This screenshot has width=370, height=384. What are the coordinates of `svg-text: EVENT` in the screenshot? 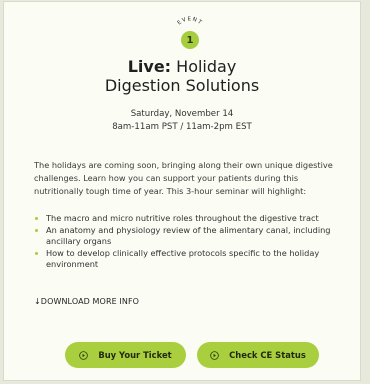 It's located at (190, 21).